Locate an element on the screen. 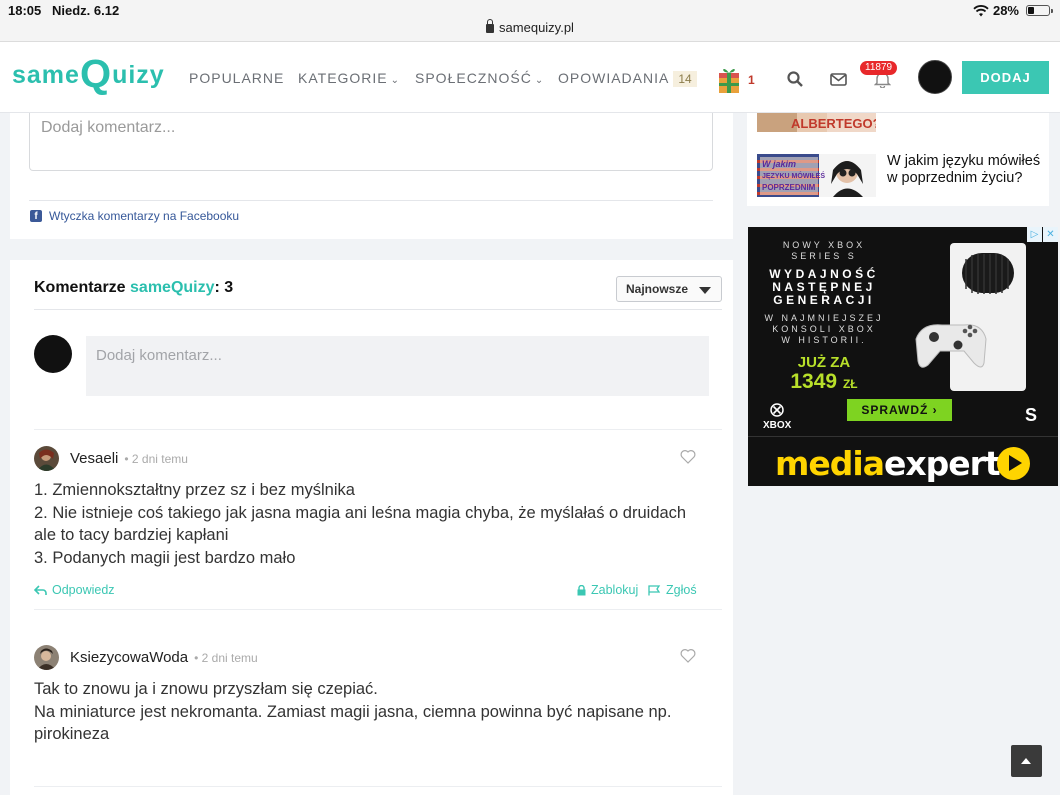 Image resolution: width=1060 pixels, height=795 pixels. xbox-icon is located at coordinates (777, 410).